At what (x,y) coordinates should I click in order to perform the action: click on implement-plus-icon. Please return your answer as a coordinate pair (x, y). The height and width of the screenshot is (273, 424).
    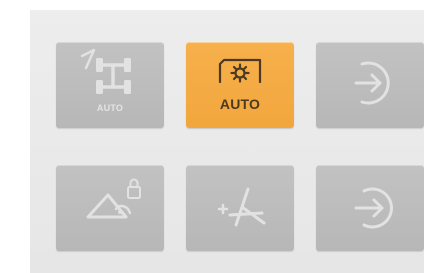
    Looking at the image, I should click on (241, 207).